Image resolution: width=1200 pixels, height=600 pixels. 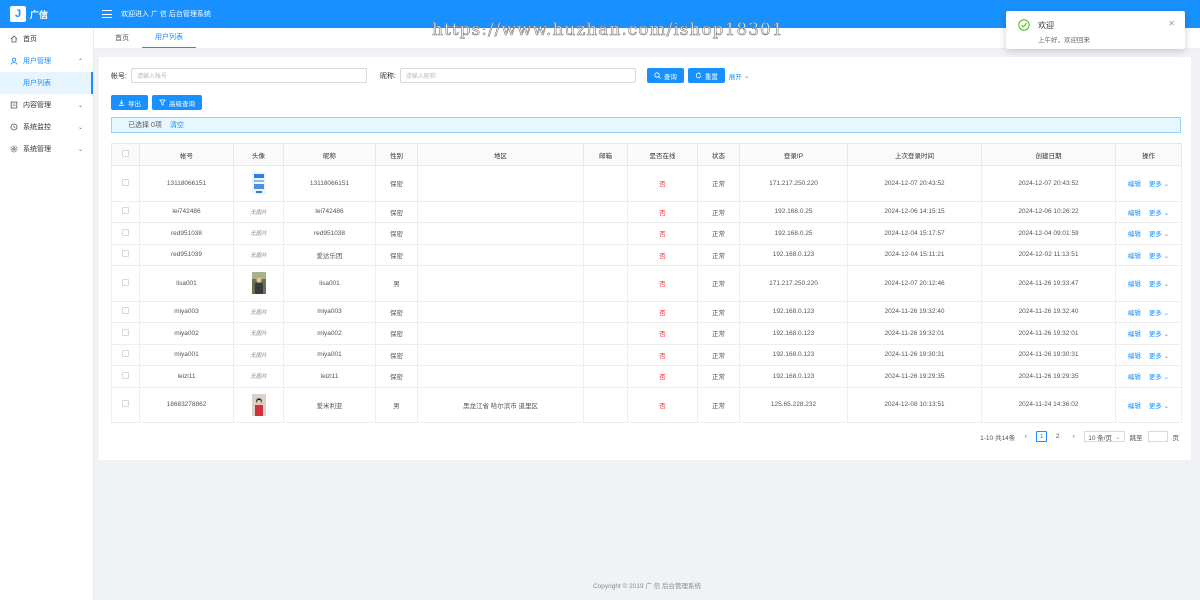 I want to click on status-cell: 正常, so click(x=718, y=254).